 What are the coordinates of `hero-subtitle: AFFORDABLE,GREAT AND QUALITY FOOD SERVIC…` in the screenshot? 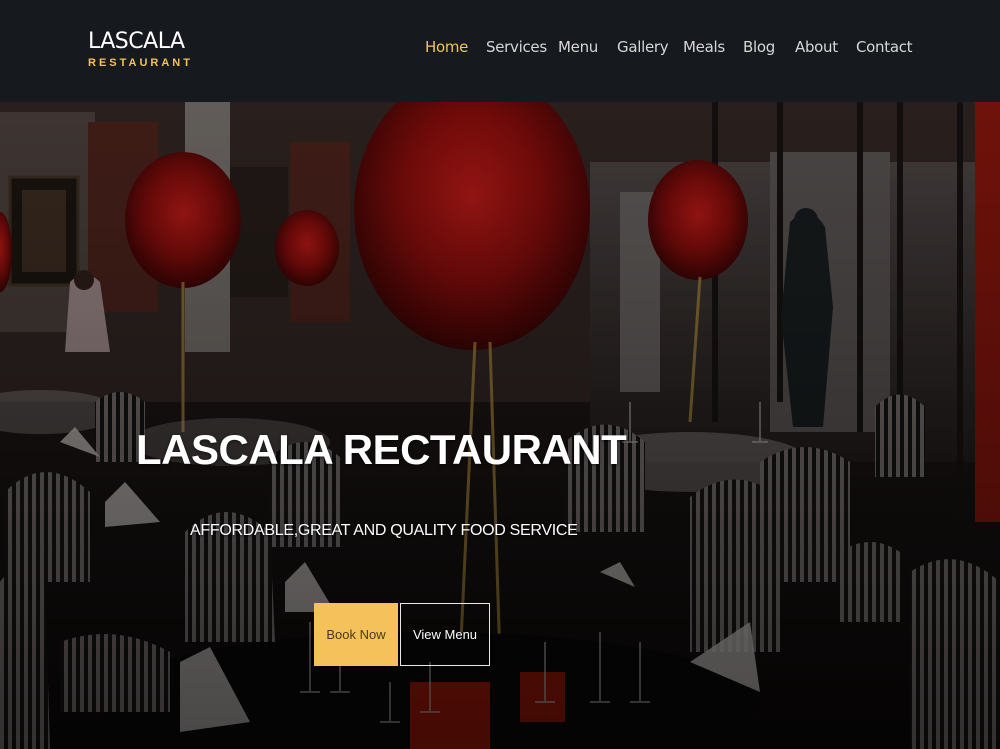 It's located at (384, 530).